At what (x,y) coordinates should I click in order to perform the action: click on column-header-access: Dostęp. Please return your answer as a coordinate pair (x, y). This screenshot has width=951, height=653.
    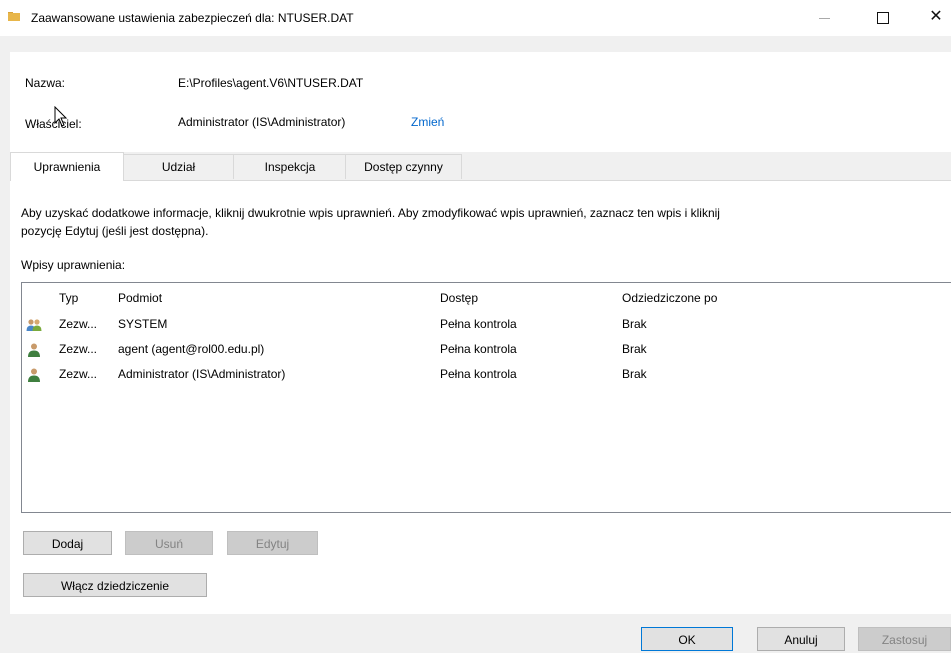
    Looking at the image, I should click on (459, 298).